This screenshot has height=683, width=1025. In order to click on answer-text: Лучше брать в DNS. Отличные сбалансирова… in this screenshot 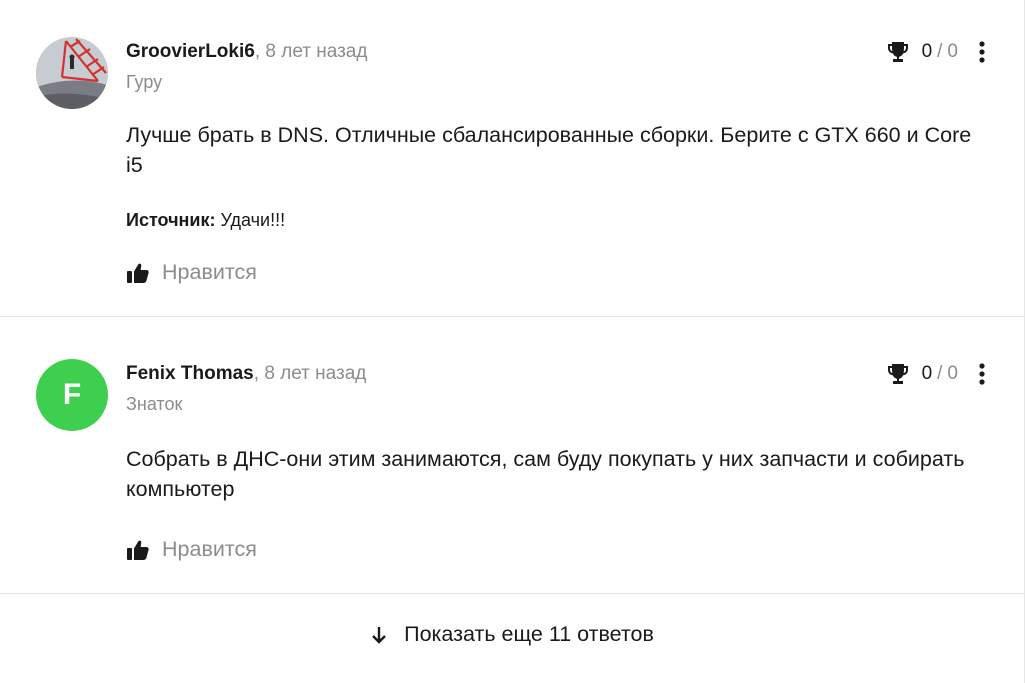, I will do `click(549, 150)`.